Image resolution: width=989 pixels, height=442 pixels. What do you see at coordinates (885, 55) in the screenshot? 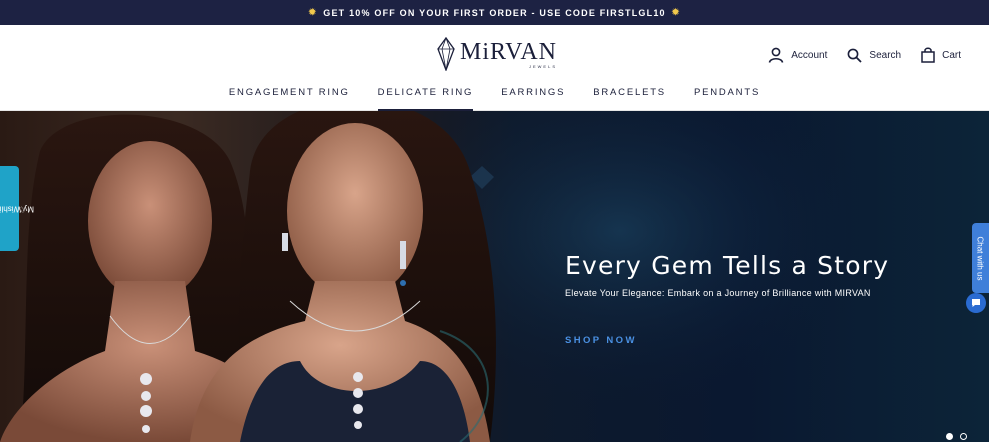
I see `search-label: Search` at bounding box center [885, 55].